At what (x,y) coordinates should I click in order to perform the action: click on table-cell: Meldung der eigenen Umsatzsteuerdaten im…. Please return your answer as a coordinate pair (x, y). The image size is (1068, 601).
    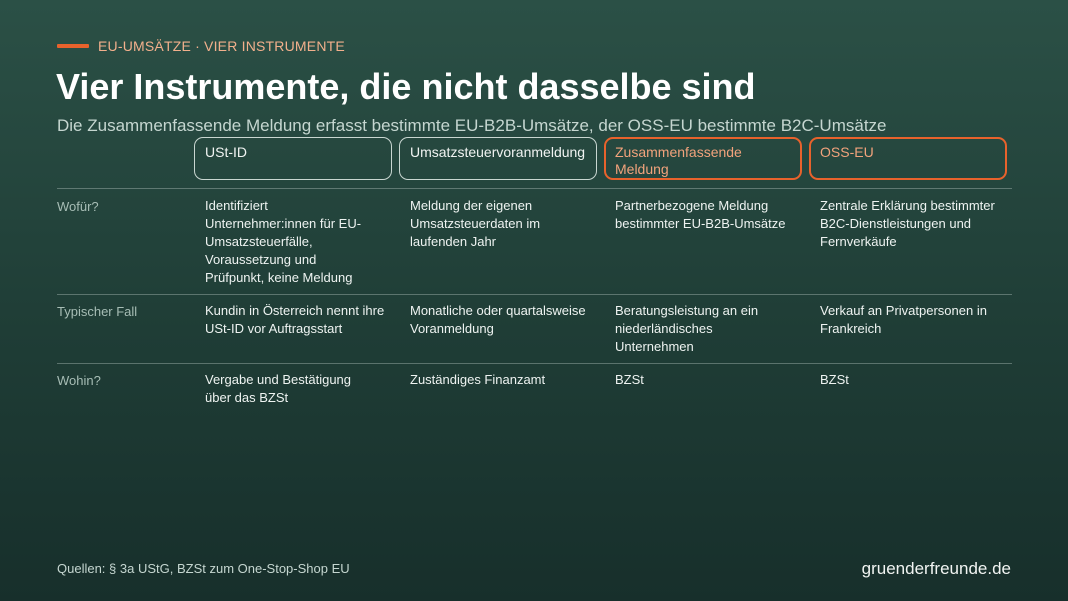
    Looking at the image, I should click on (475, 223).